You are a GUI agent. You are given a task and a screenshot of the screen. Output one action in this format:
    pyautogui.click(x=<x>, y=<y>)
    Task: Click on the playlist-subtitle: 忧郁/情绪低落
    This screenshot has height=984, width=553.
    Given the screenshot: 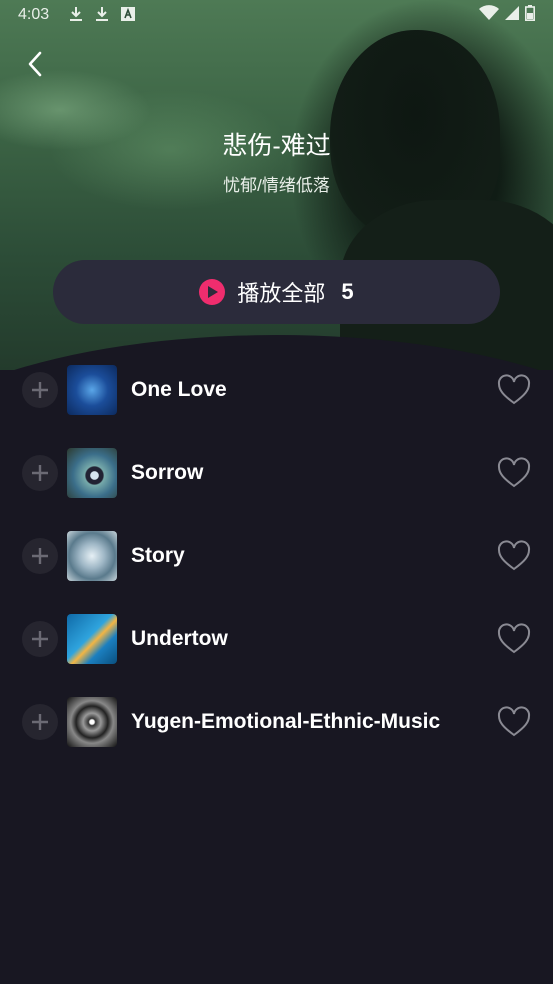 What is the action you would take?
    pyautogui.click(x=276, y=185)
    